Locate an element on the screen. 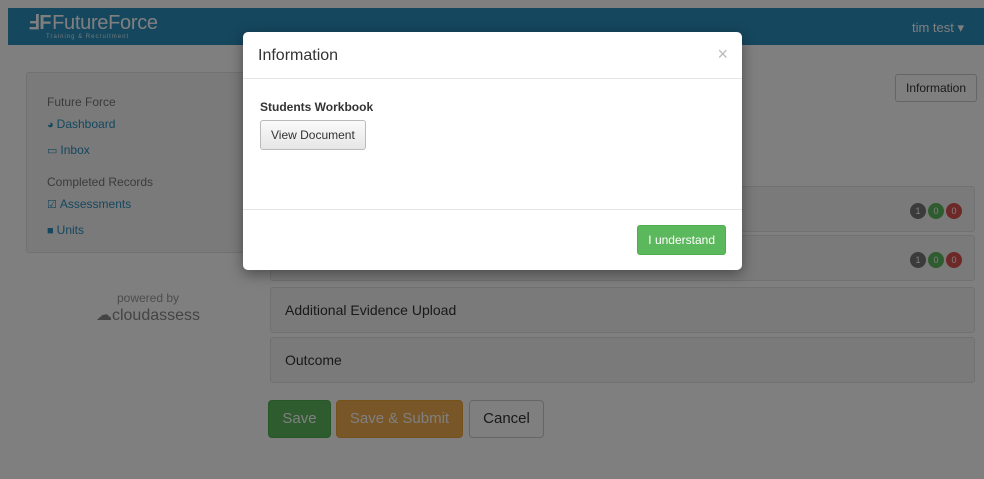  modal-footer: I understand is located at coordinates (492, 239).